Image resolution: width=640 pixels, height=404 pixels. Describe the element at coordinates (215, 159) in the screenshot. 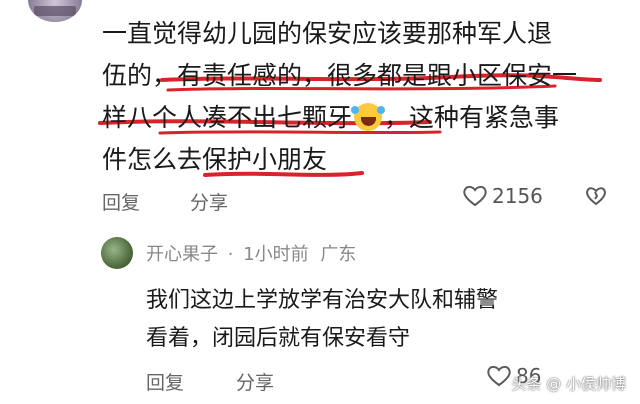

I see `comment-text-line-4: 件怎么去保护小朋友` at that location.